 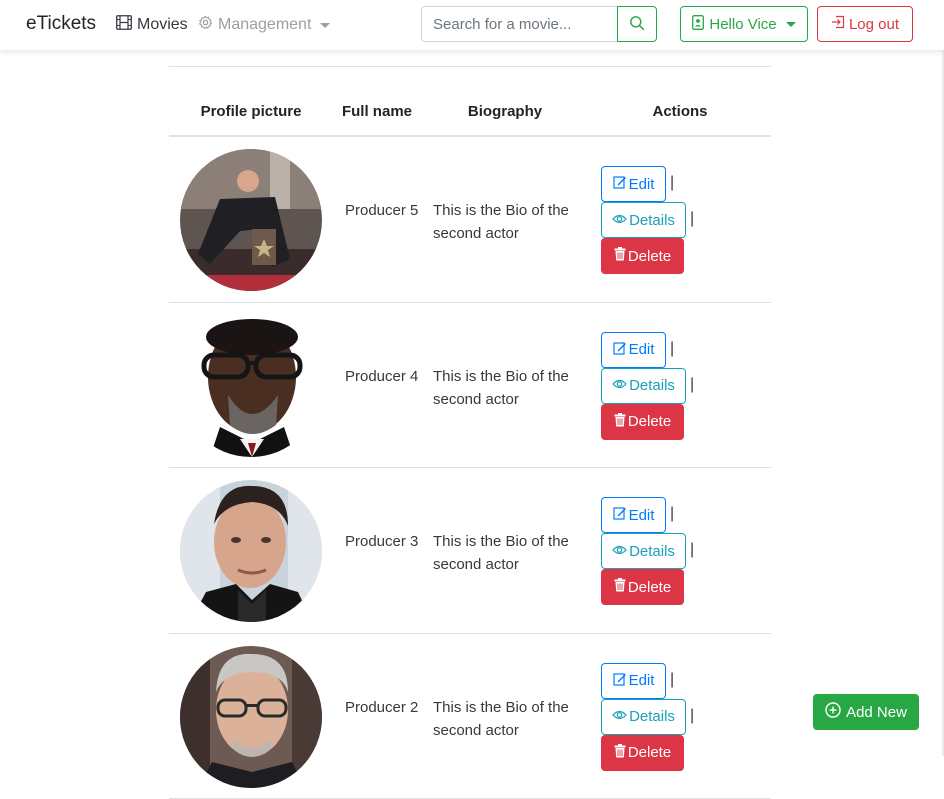 I want to click on film-icon, so click(x=124, y=25).